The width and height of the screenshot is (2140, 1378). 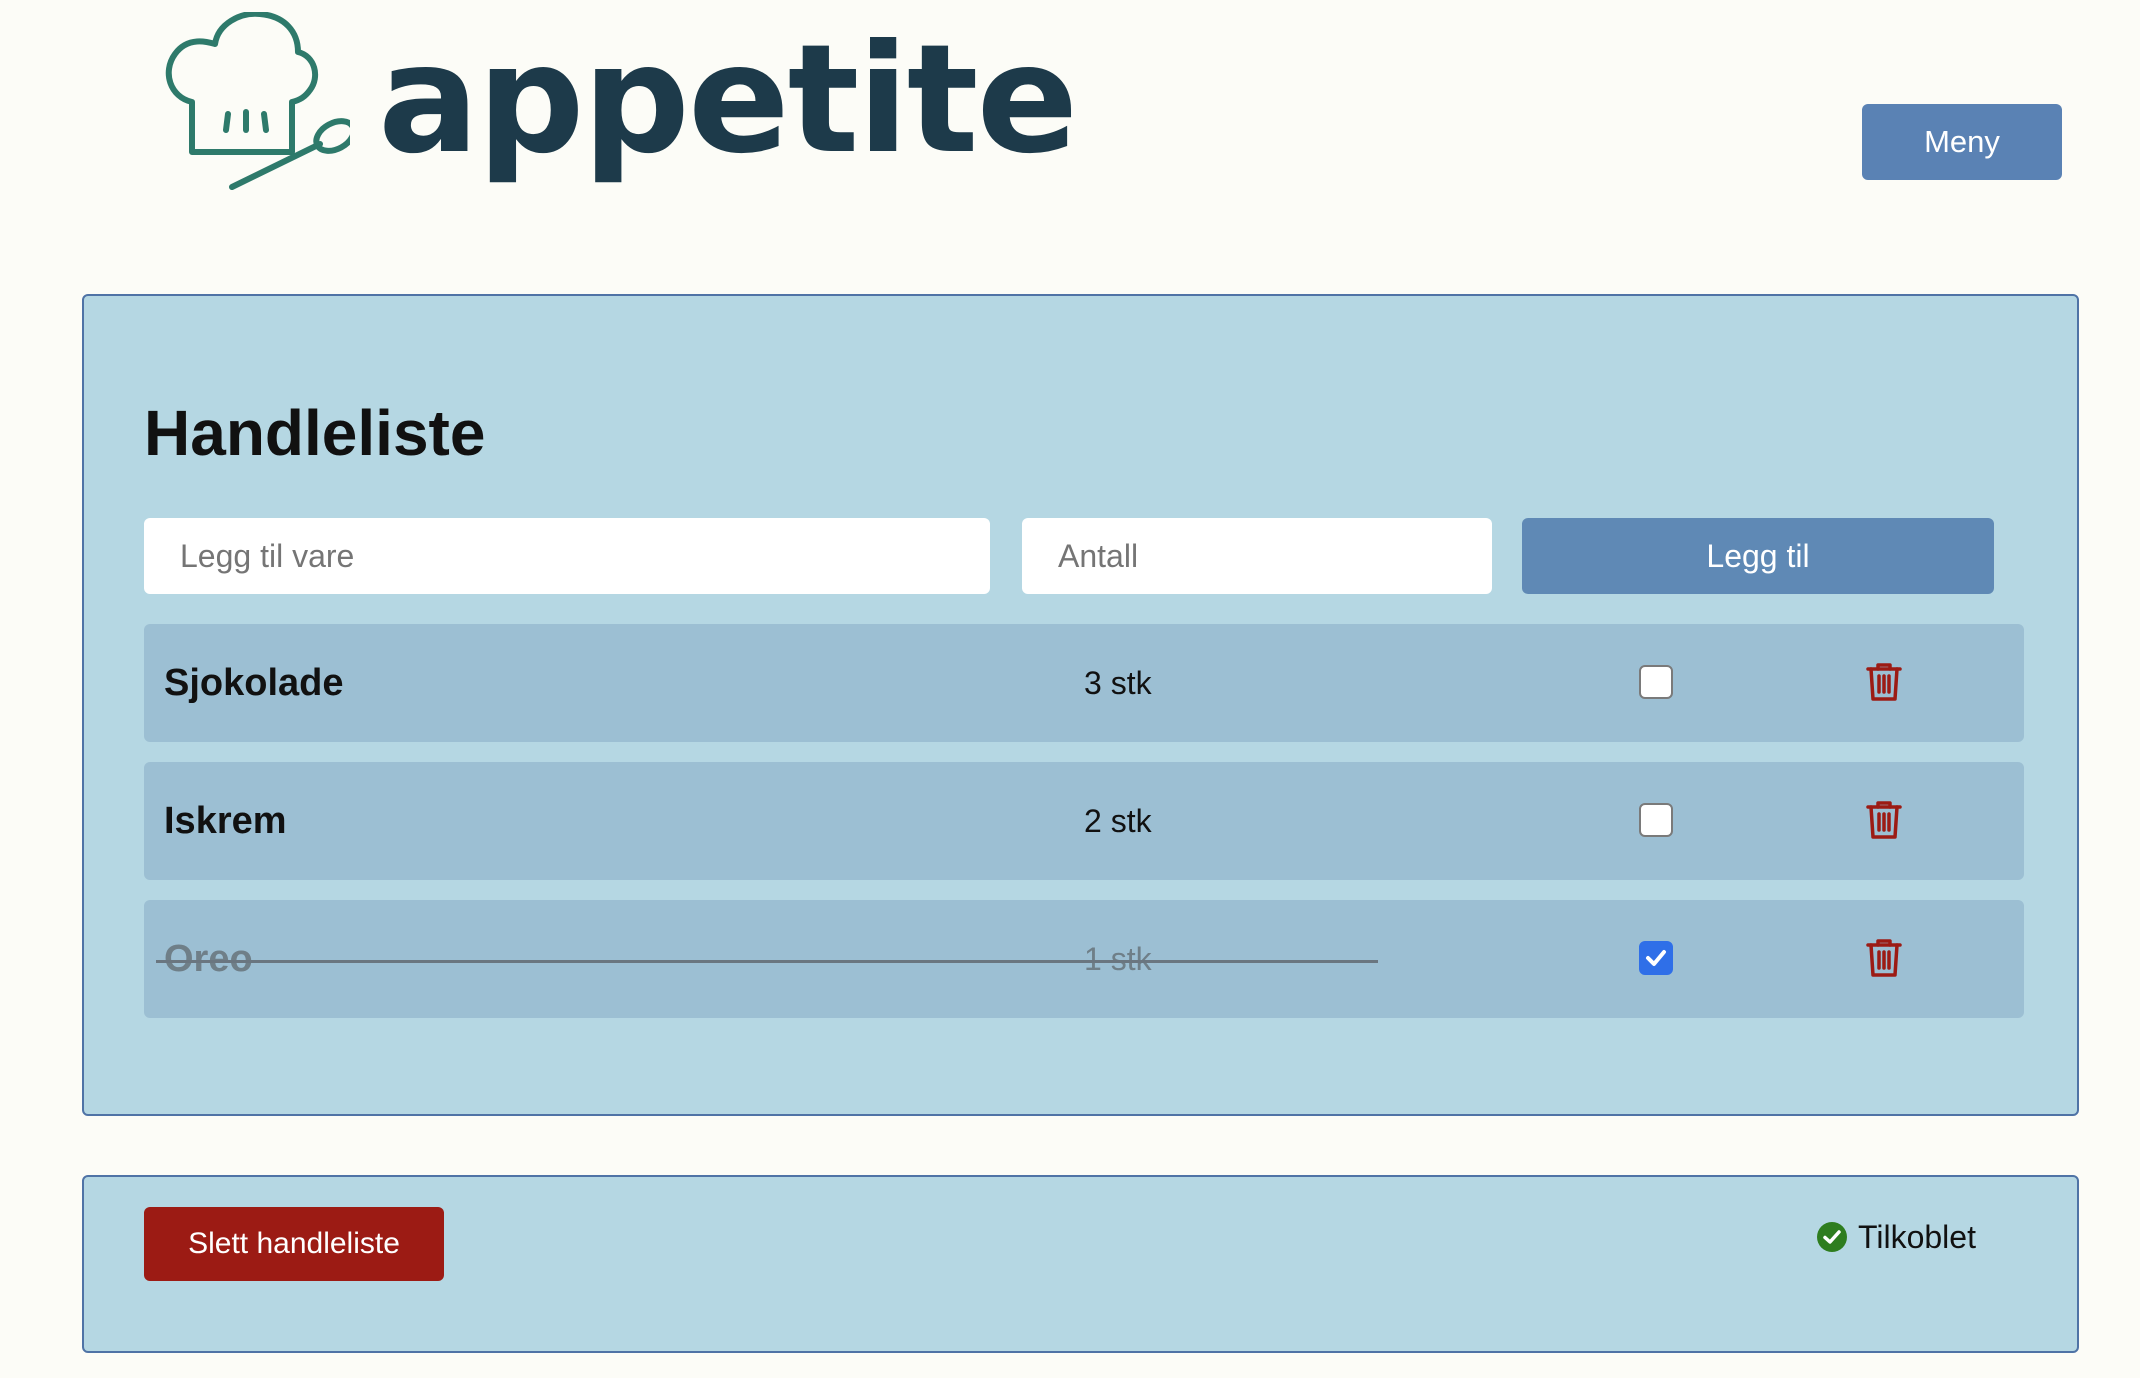 What do you see at coordinates (1257, 556) in the screenshot?
I see `quantity-input` at bounding box center [1257, 556].